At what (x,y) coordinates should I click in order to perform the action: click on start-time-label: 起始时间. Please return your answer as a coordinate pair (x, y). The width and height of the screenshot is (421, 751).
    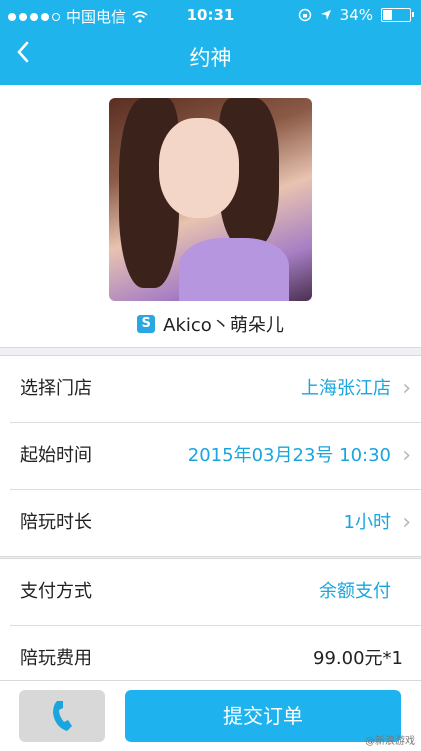
    Looking at the image, I should click on (56, 455).